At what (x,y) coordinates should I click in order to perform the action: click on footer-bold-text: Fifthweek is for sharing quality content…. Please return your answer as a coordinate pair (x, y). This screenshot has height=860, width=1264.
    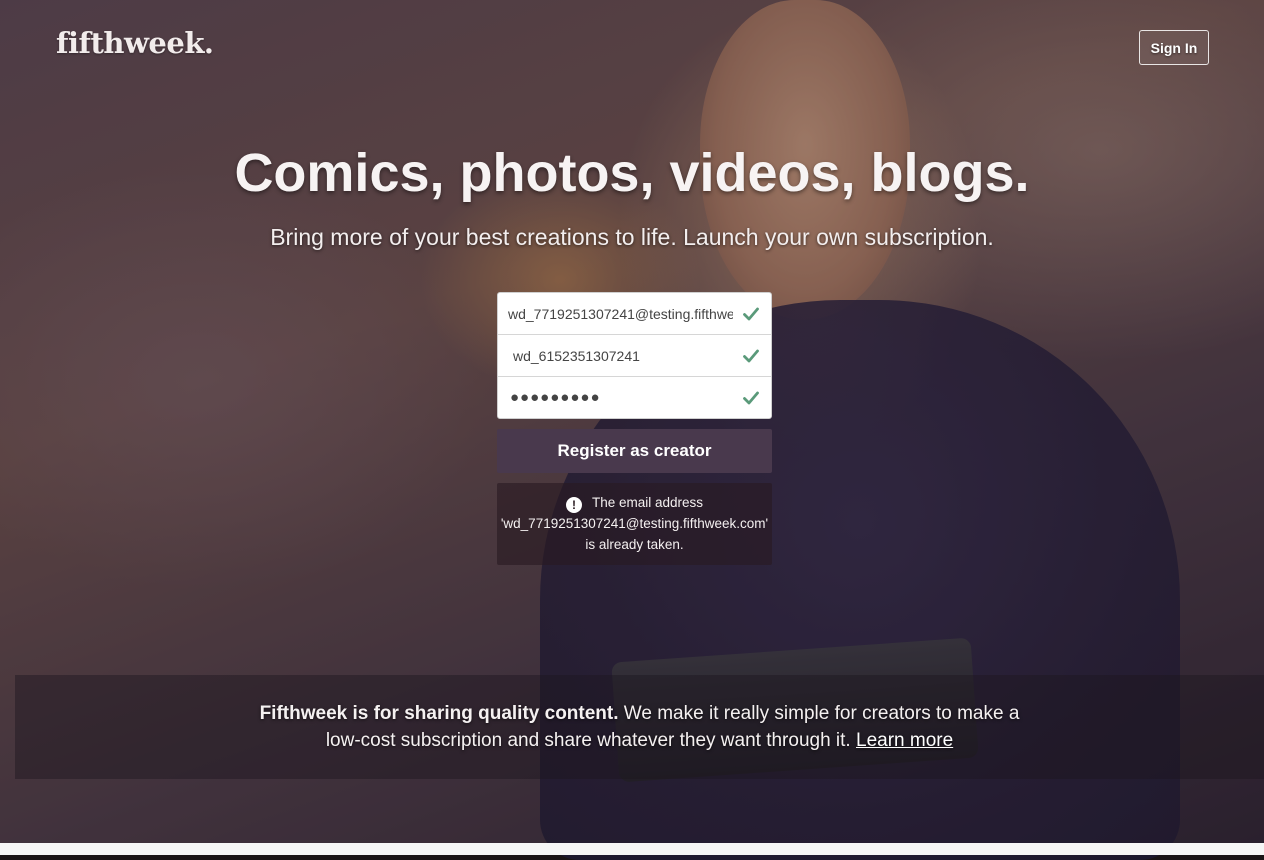
    Looking at the image, I should click on (439, 713).